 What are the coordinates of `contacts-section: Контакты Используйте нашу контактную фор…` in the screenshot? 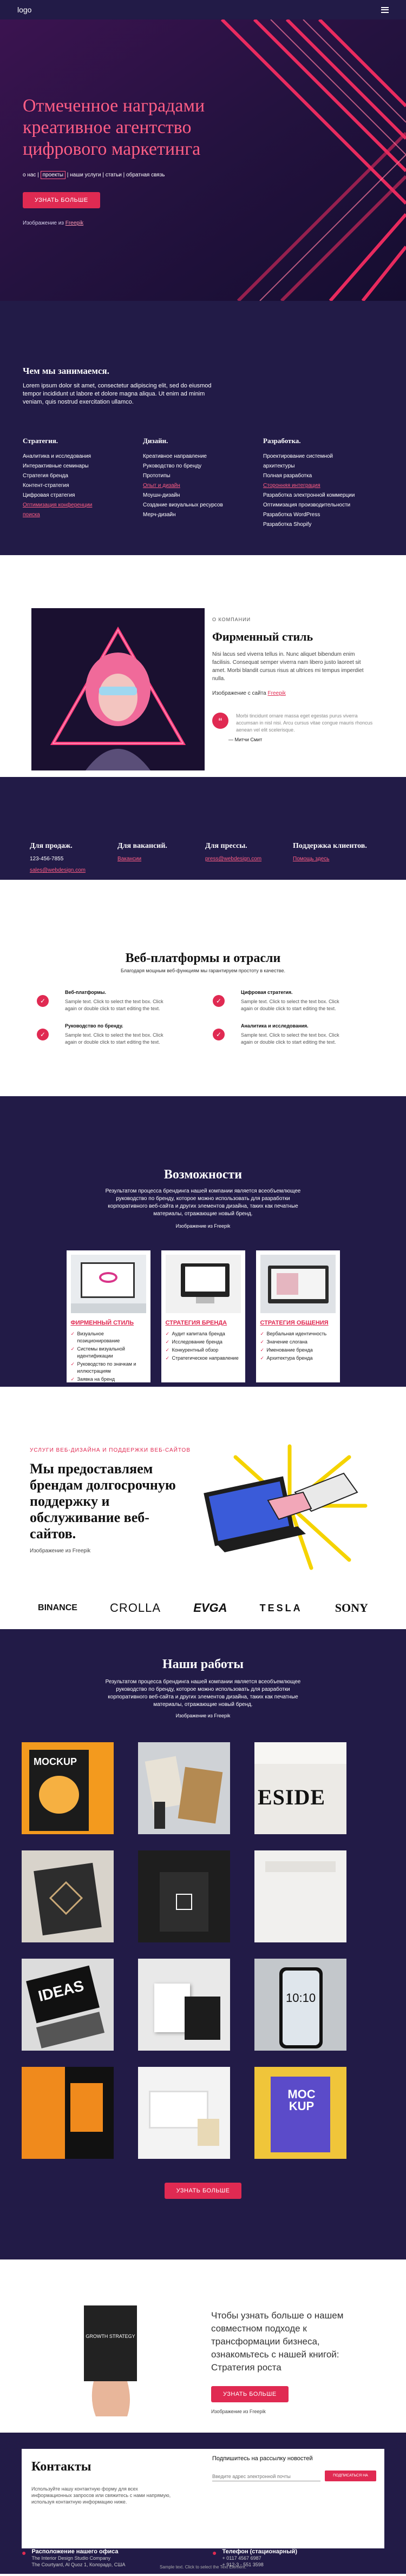 It's located at (203, 2503).